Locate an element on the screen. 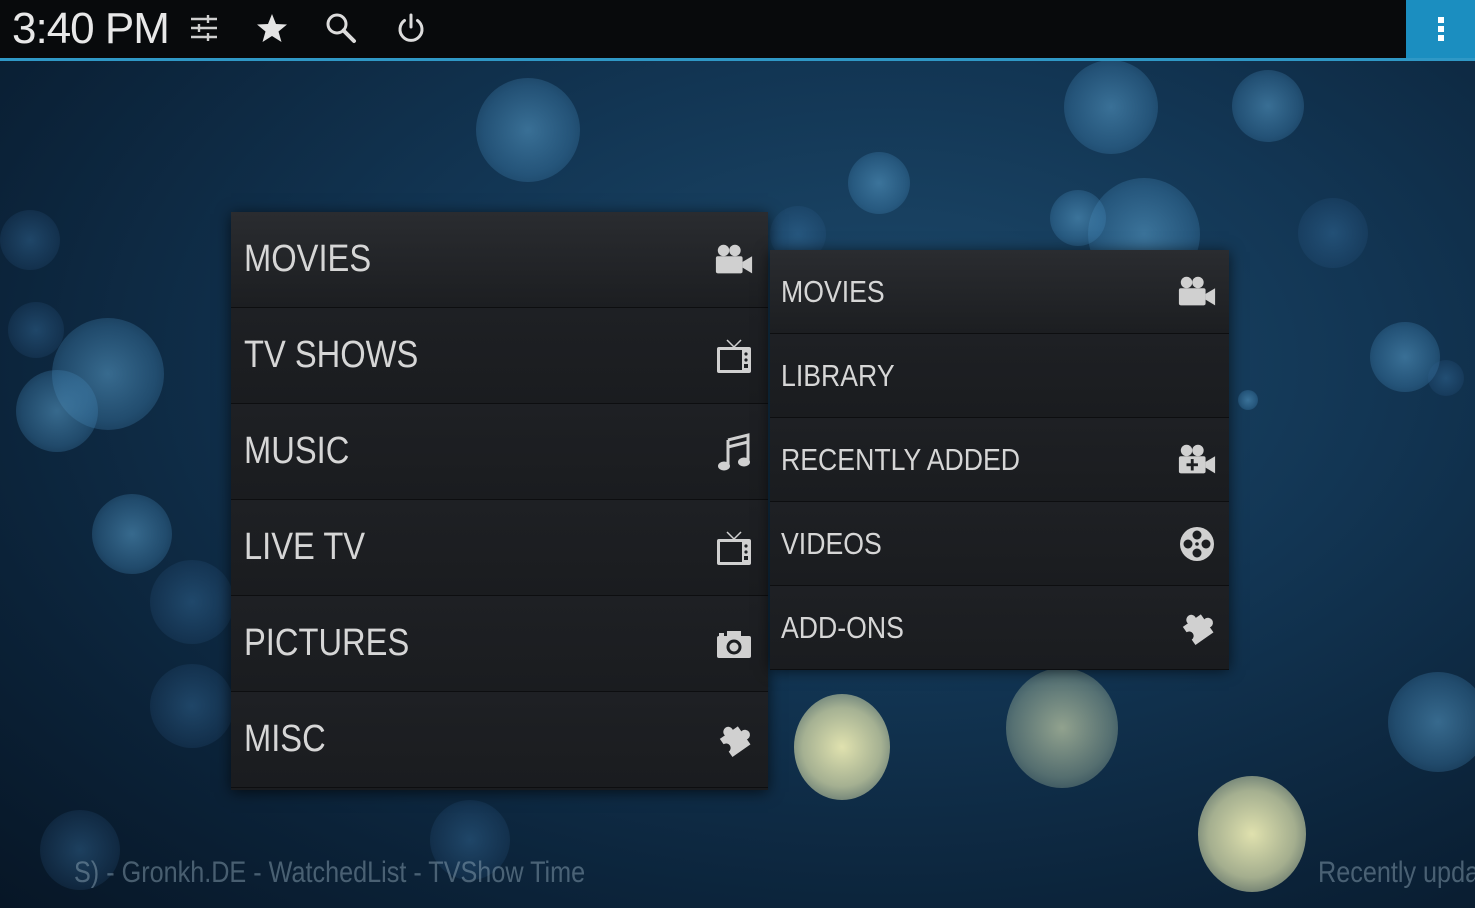 This screenshot has height=908, width=1475. main-menu-item-movies: MOVIES is located at coordinates (499, 260).